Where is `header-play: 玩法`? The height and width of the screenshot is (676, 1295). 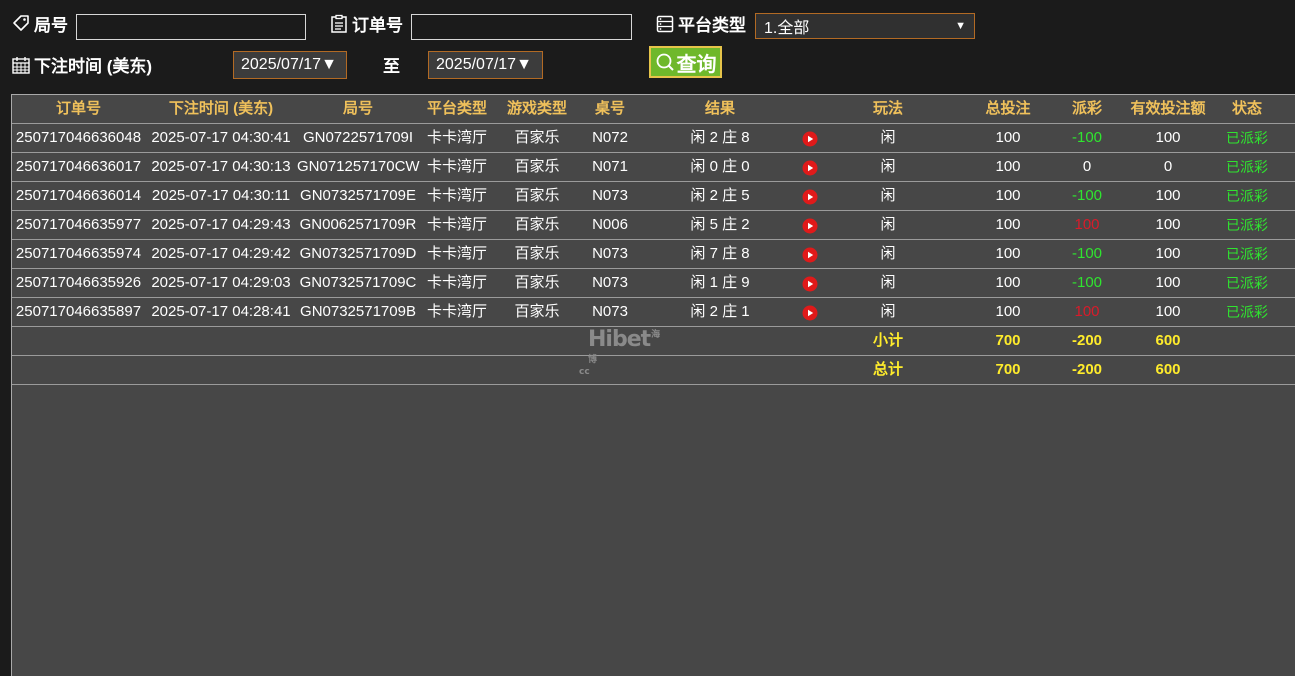
header-play: 玩法 is located at coordinates (887, 108).